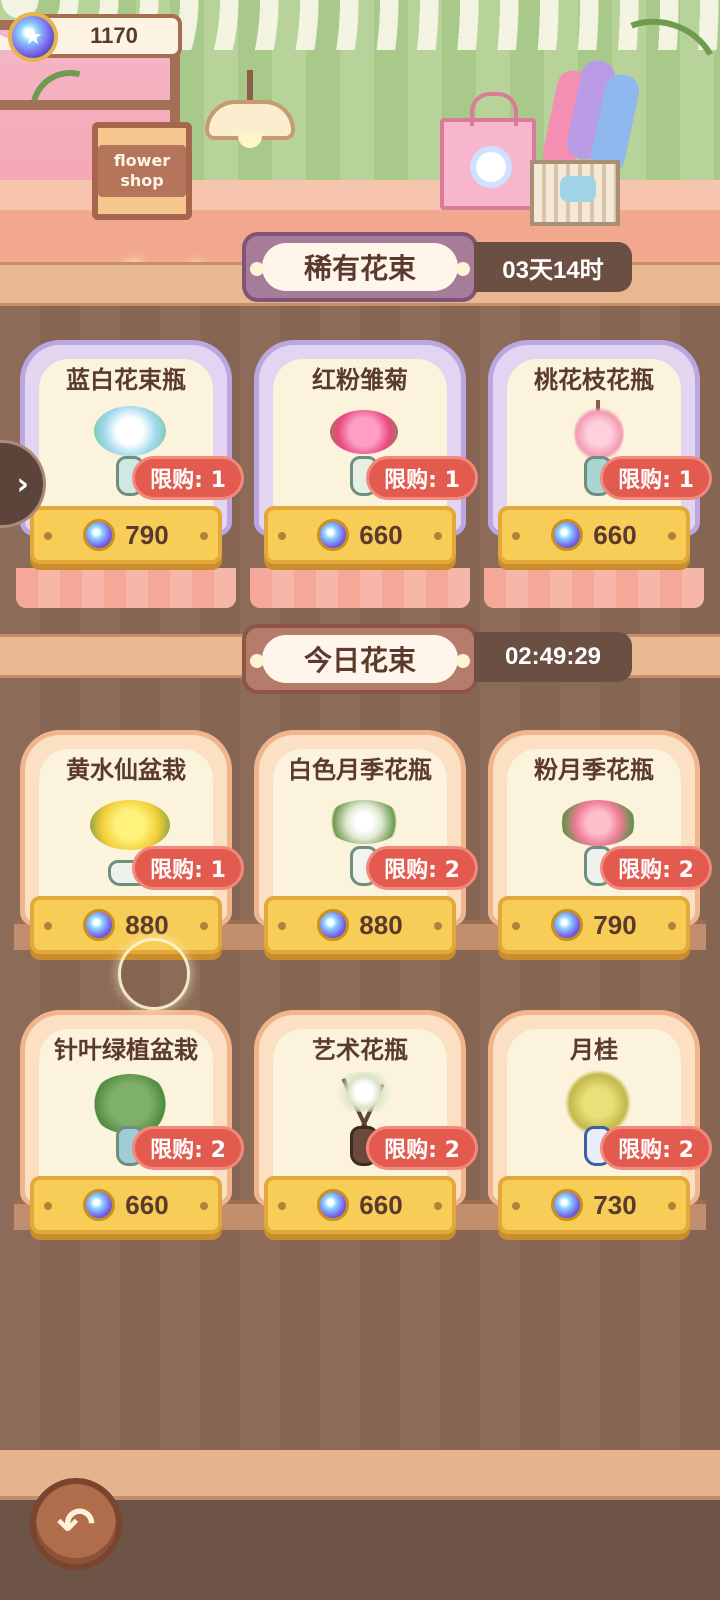 This screenshot has height=1600, width=720. Describe the element at coordinates (553, 657) in the screenshot. I see `daily-refresh-timer: 02:49:29` at that location.